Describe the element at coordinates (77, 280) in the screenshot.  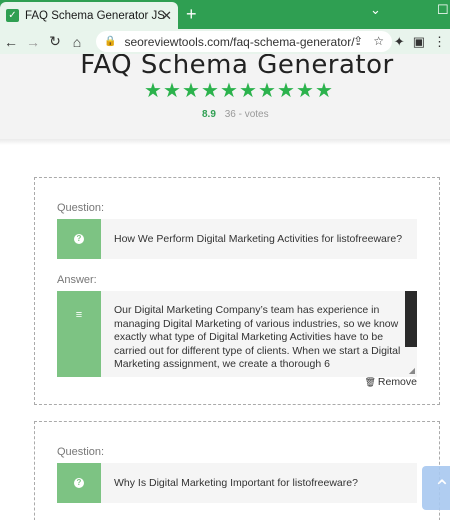
I see `answer-label: Answer:` at that location.